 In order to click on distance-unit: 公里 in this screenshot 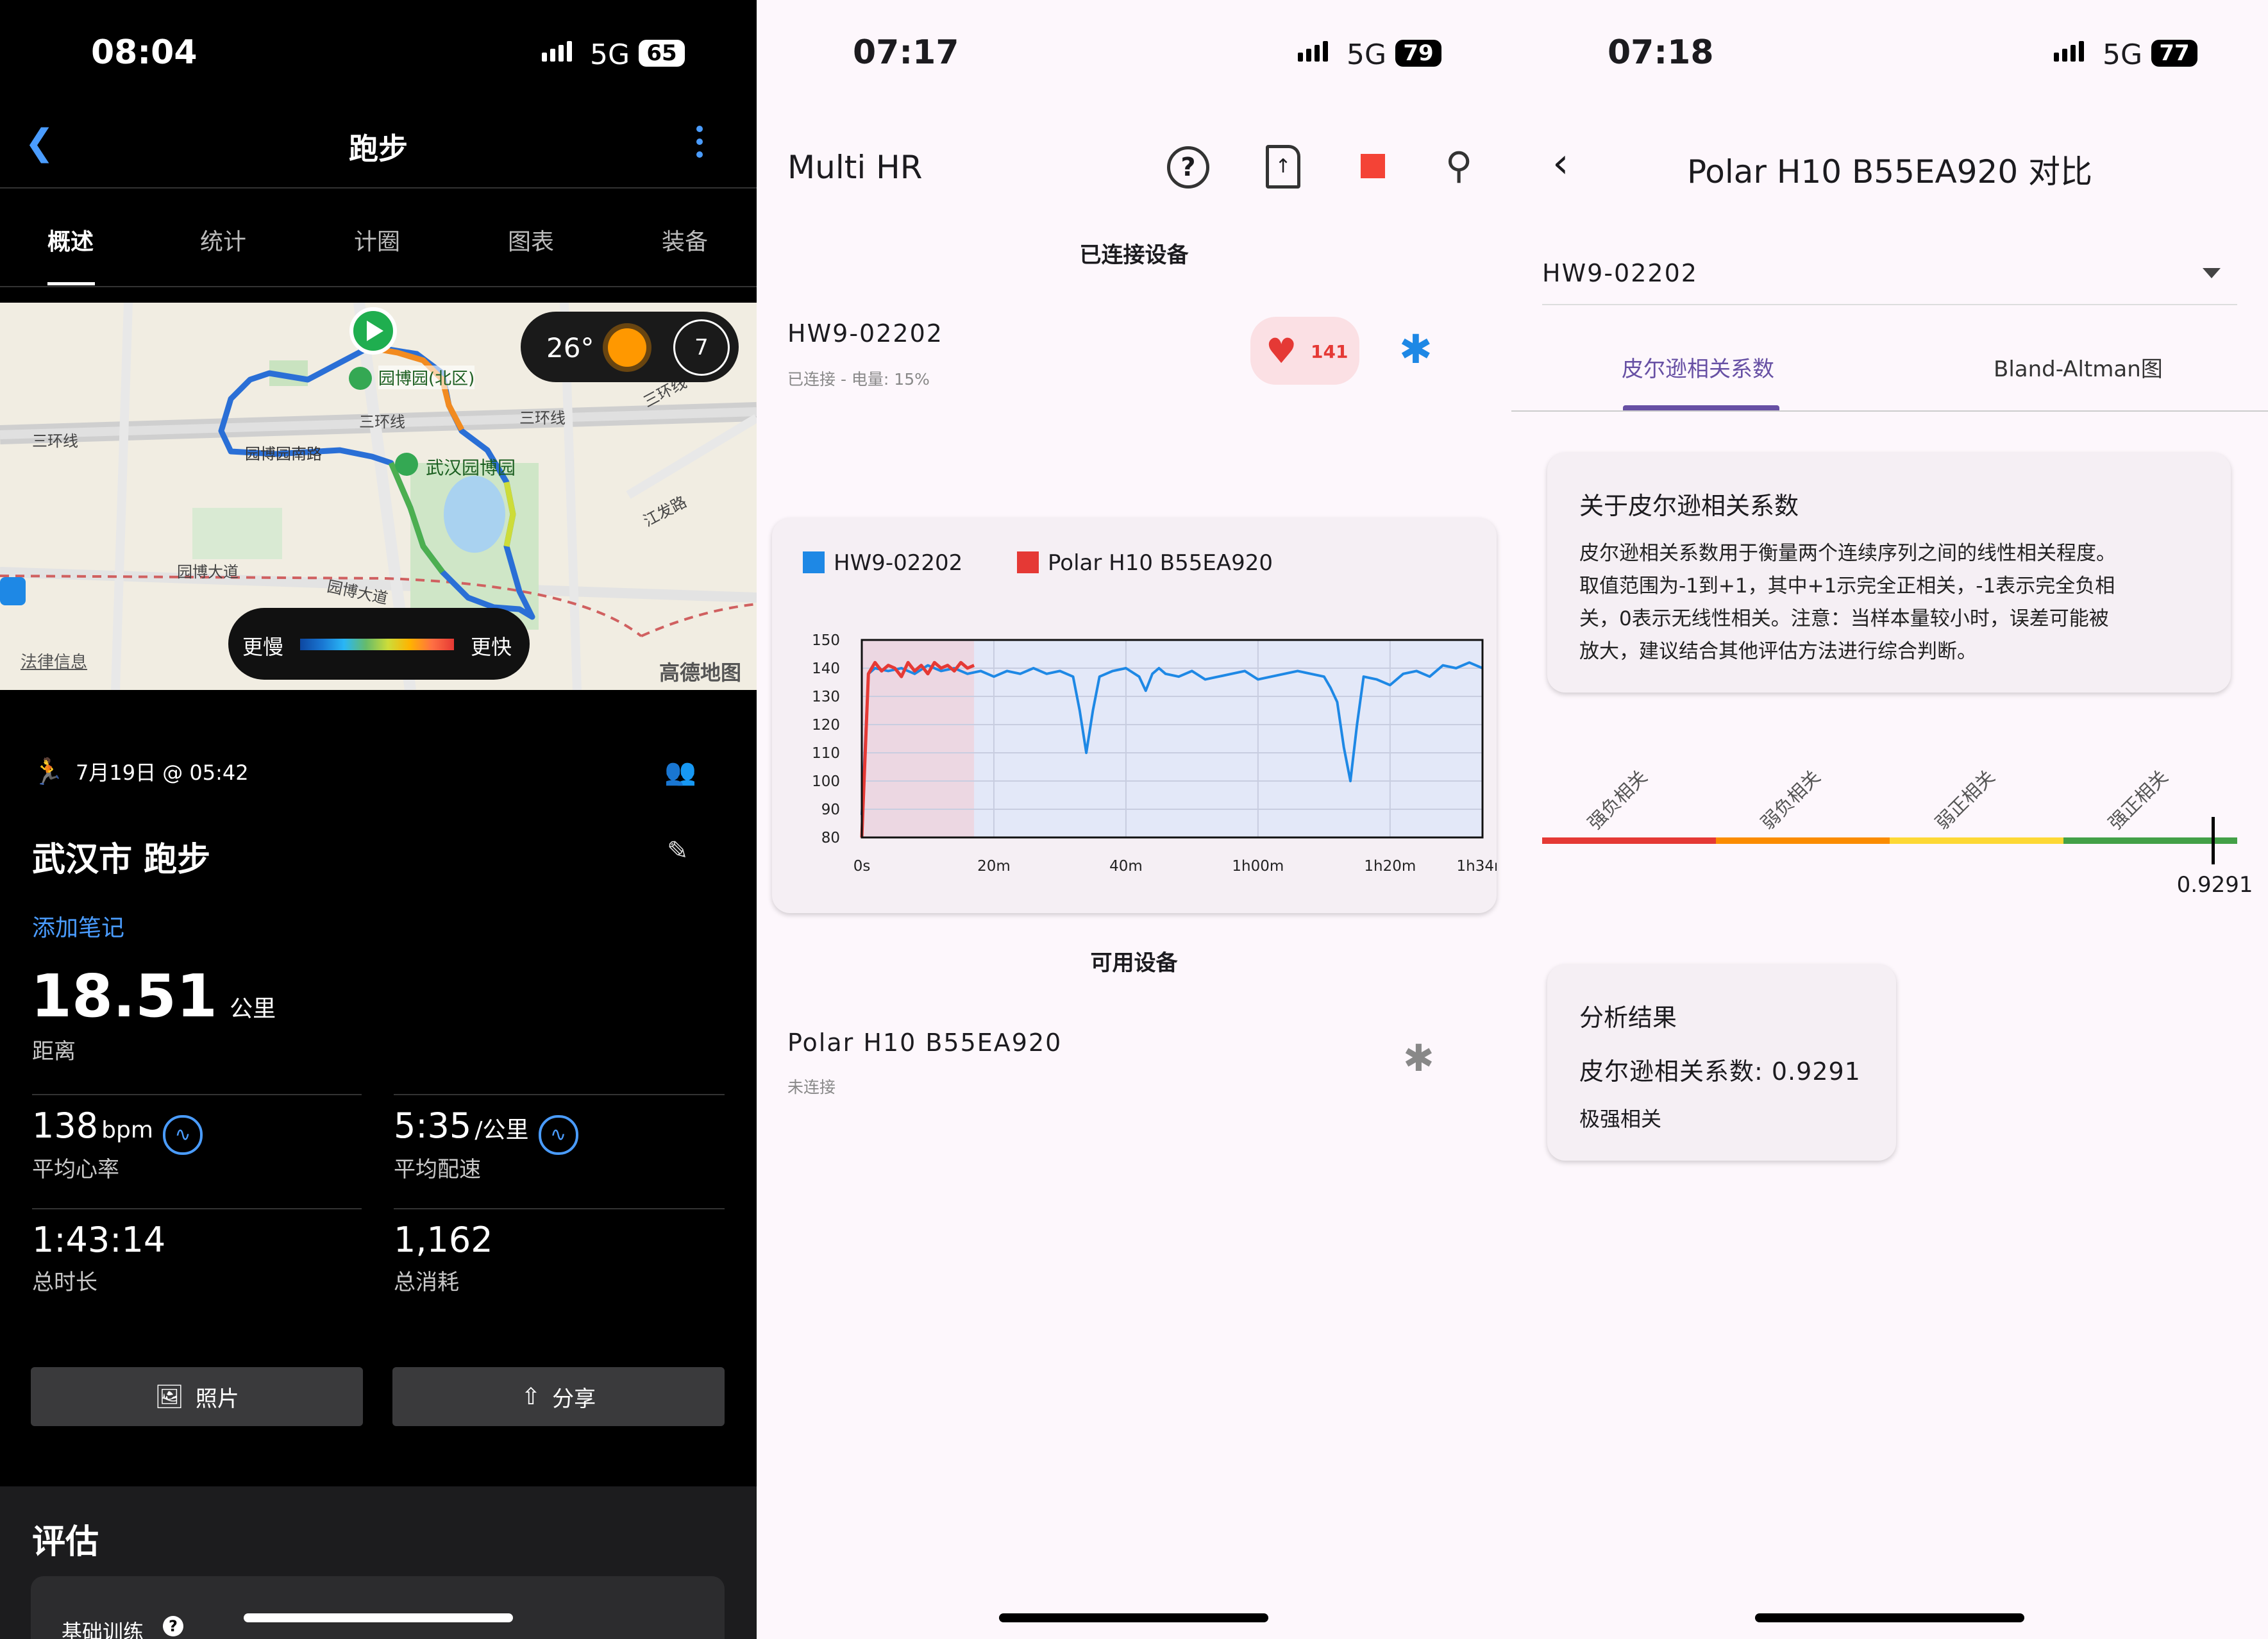, I will do `click(253, 1009)`.